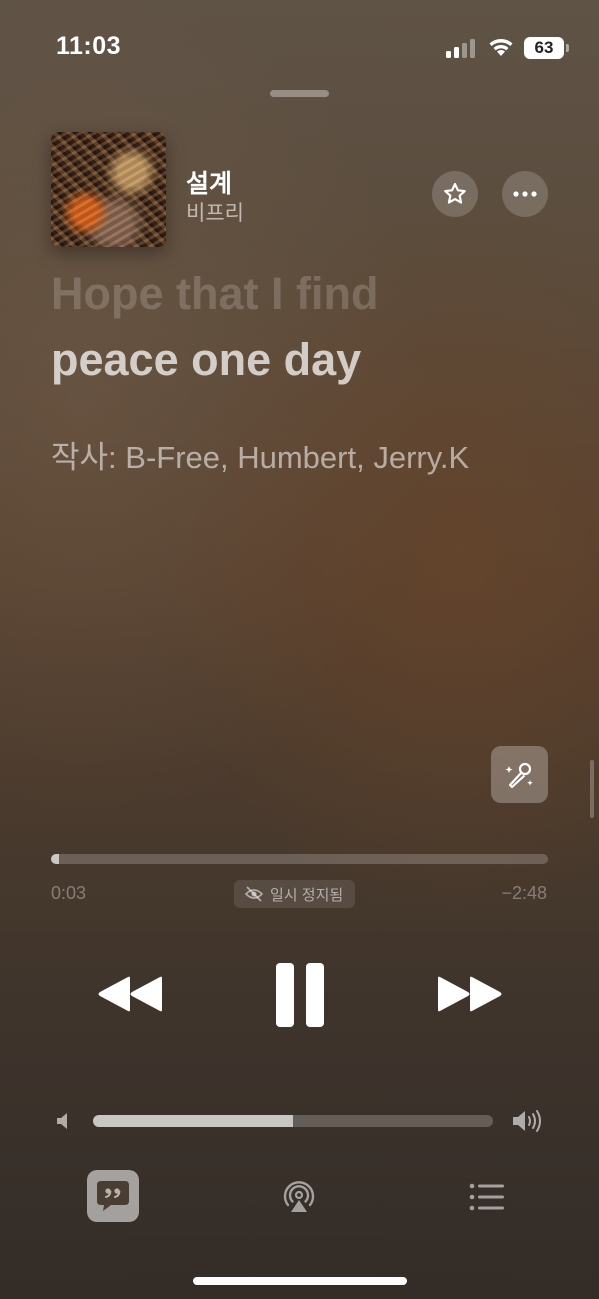 The width and height of the screenshot is (599, 1299). Describe the element at coordinates (89, 46) in the screenshot. I see `status-time: 11:03` at that location.